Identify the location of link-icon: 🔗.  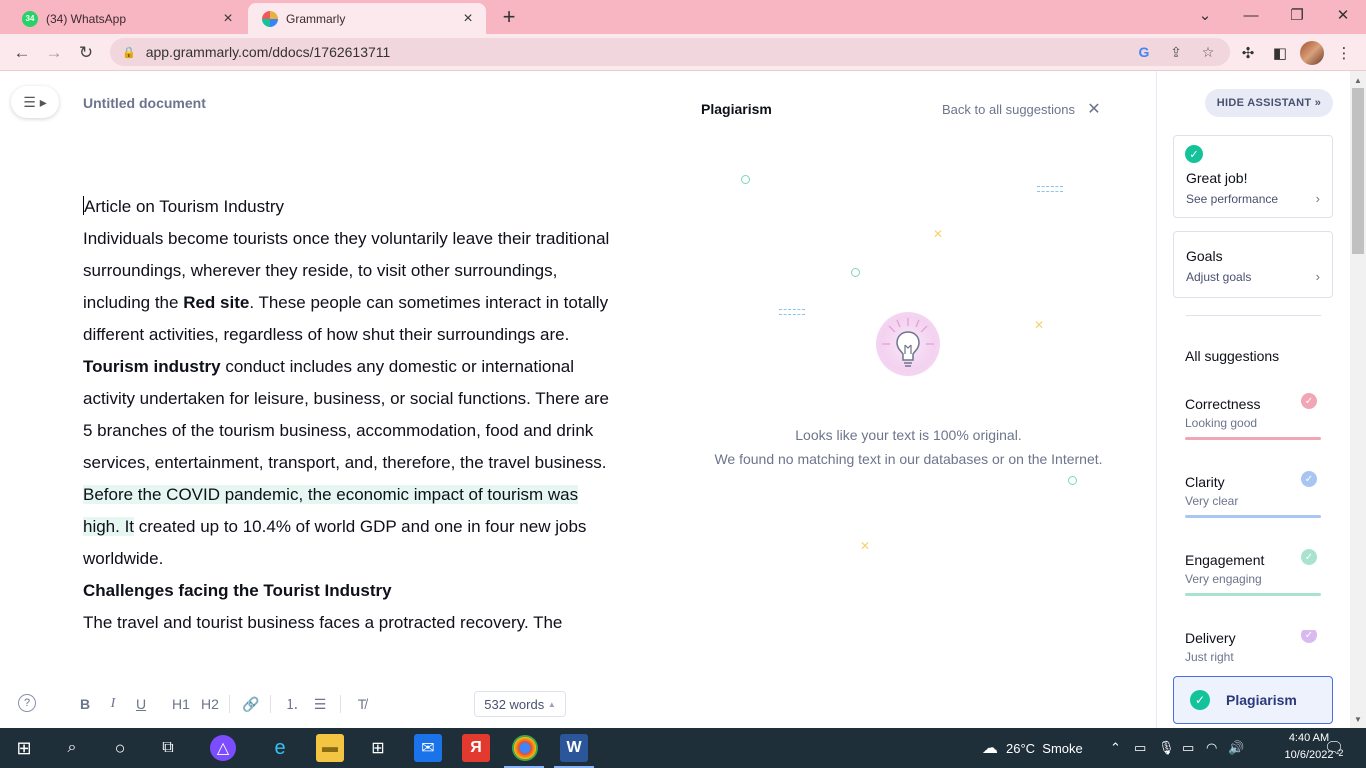
(251, 704).